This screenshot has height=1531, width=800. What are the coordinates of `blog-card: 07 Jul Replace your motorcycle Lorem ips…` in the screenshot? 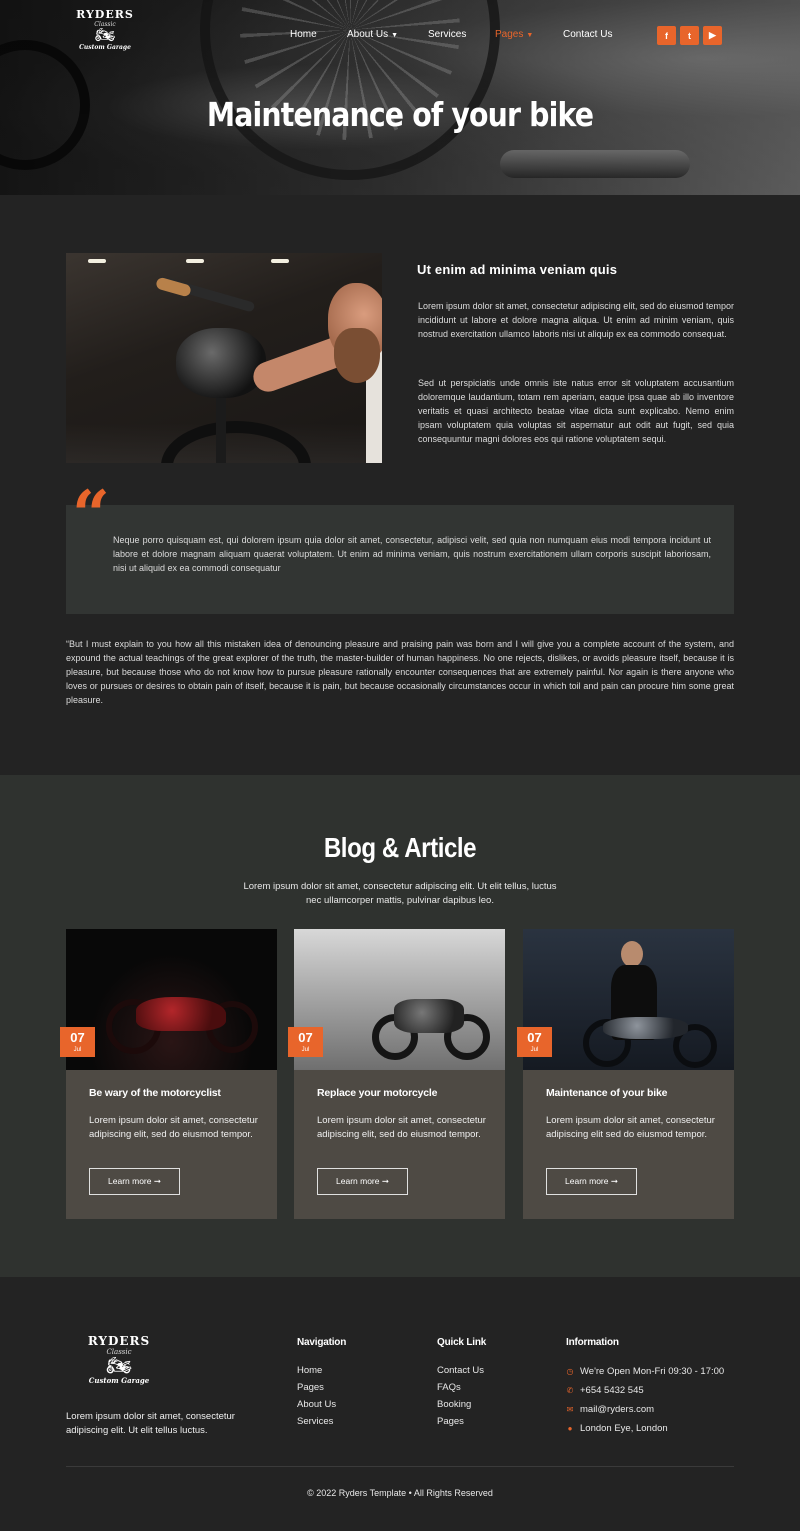 It's located at (396, 1074).